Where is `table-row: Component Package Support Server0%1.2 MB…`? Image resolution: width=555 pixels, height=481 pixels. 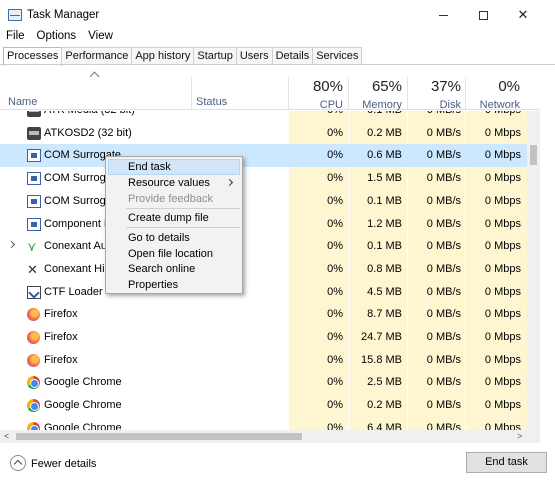 table-row: Component Package Support Server0%1.2 MB… is located at coordinates (270, 224).